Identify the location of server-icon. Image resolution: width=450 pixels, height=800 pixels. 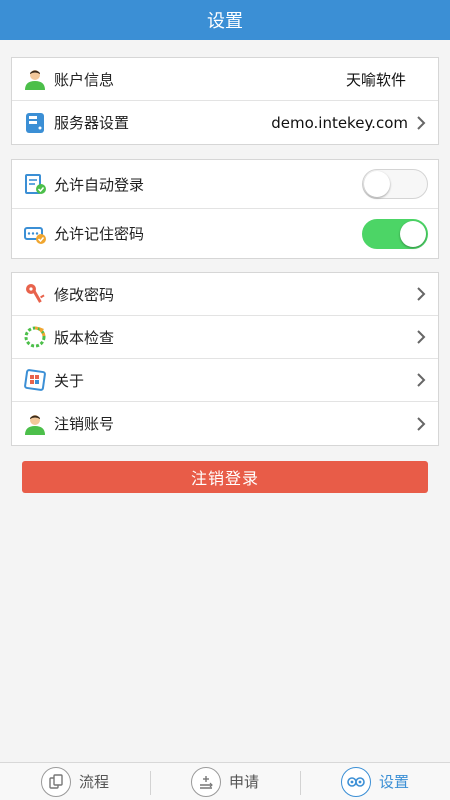
(35, 123).